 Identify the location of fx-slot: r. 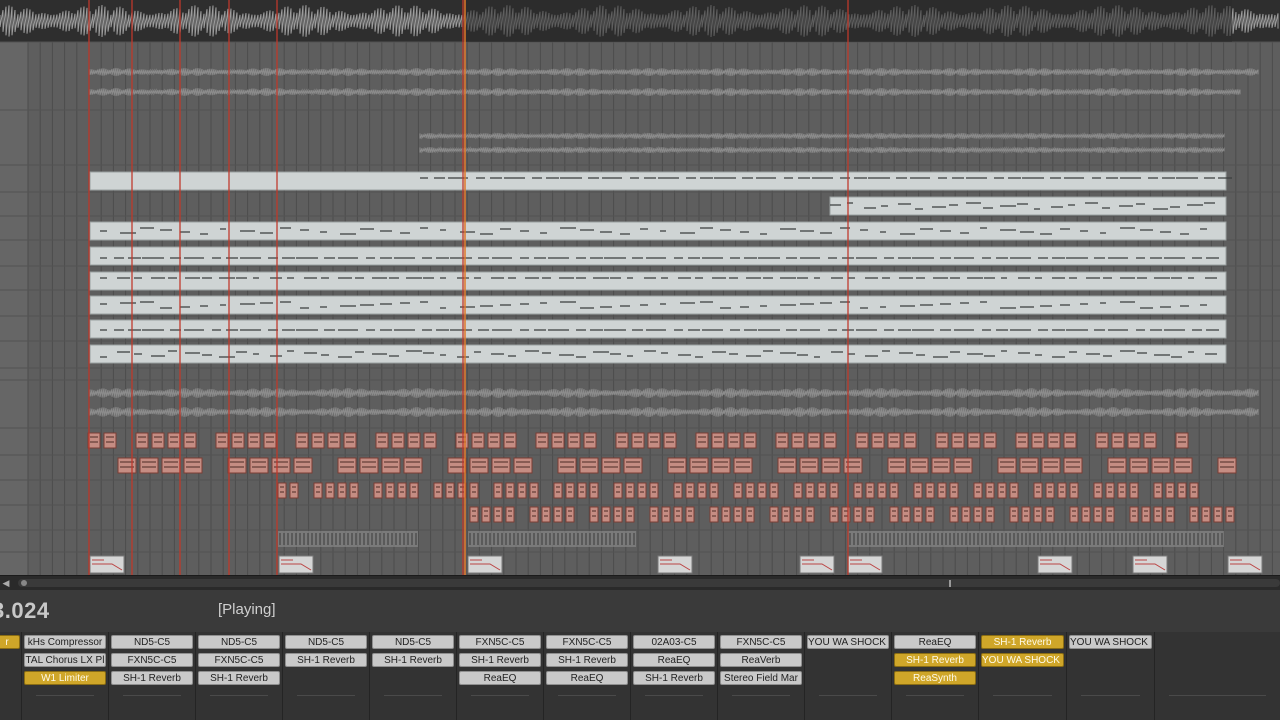
(10, 642).